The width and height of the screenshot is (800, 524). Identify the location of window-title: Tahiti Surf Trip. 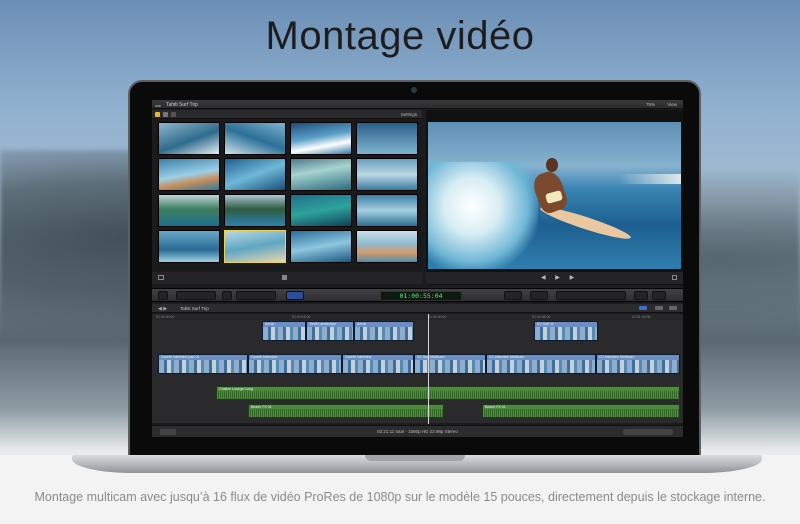
(182, 105).